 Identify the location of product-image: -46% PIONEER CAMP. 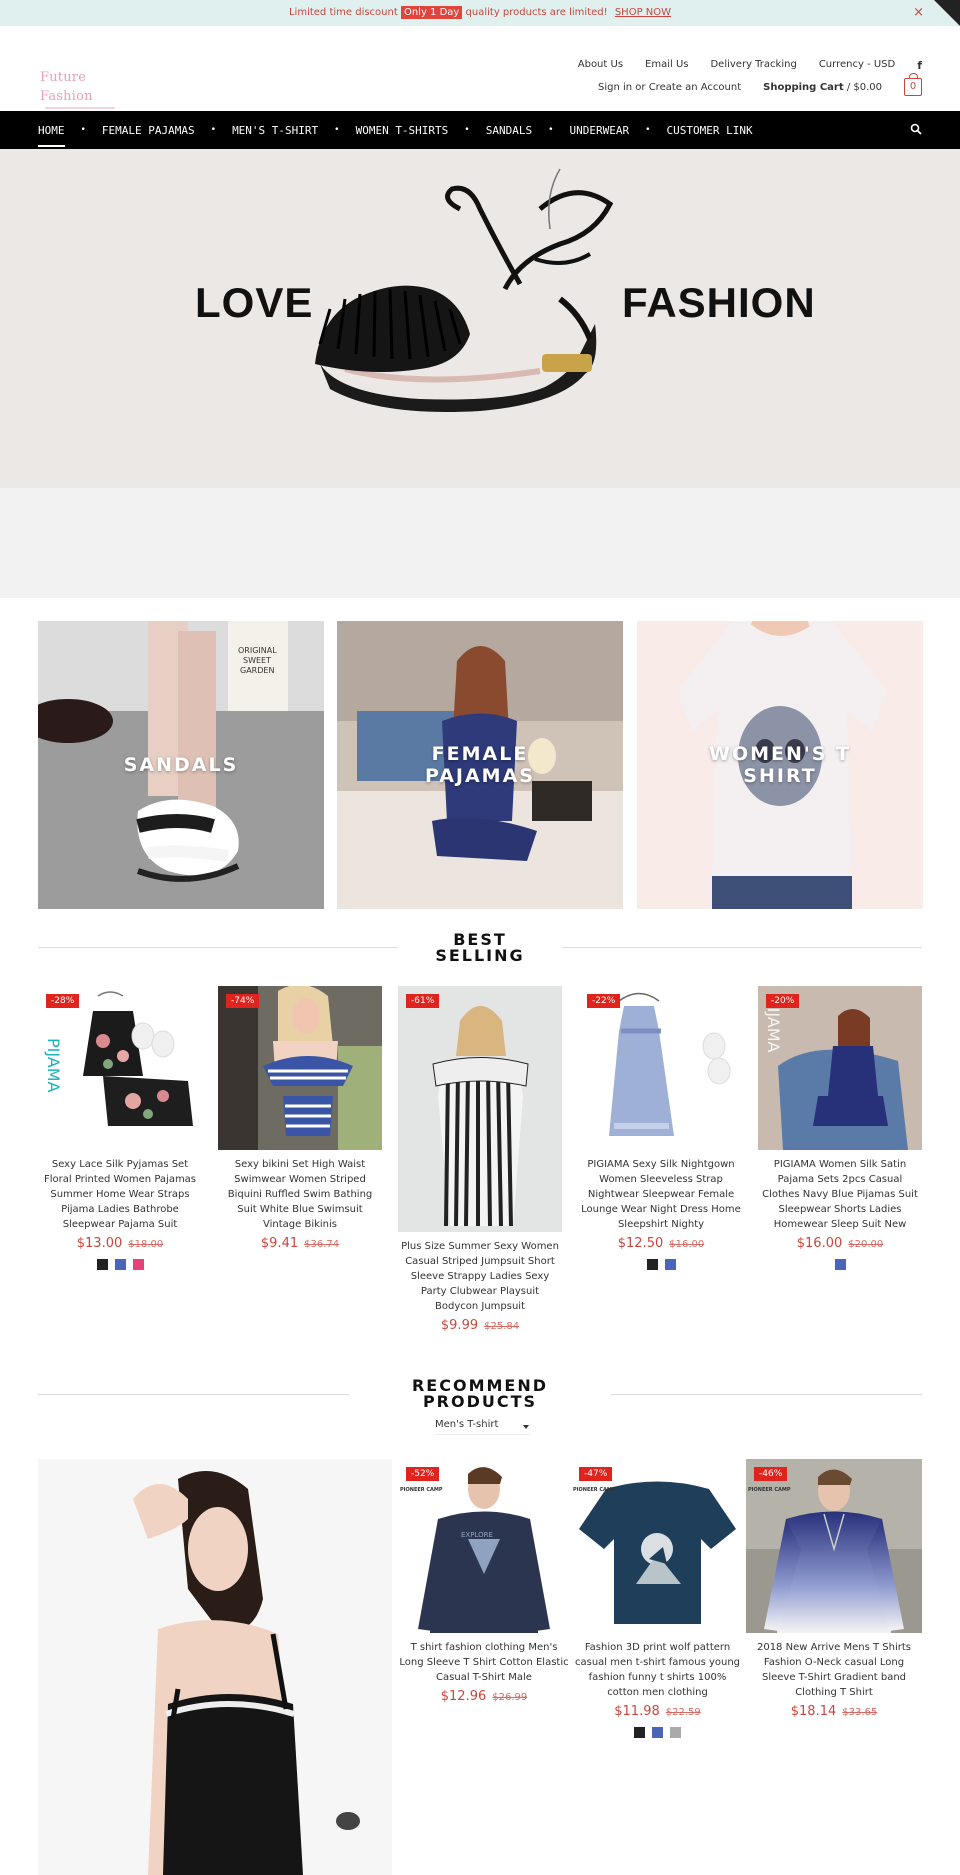
(834, 1546).